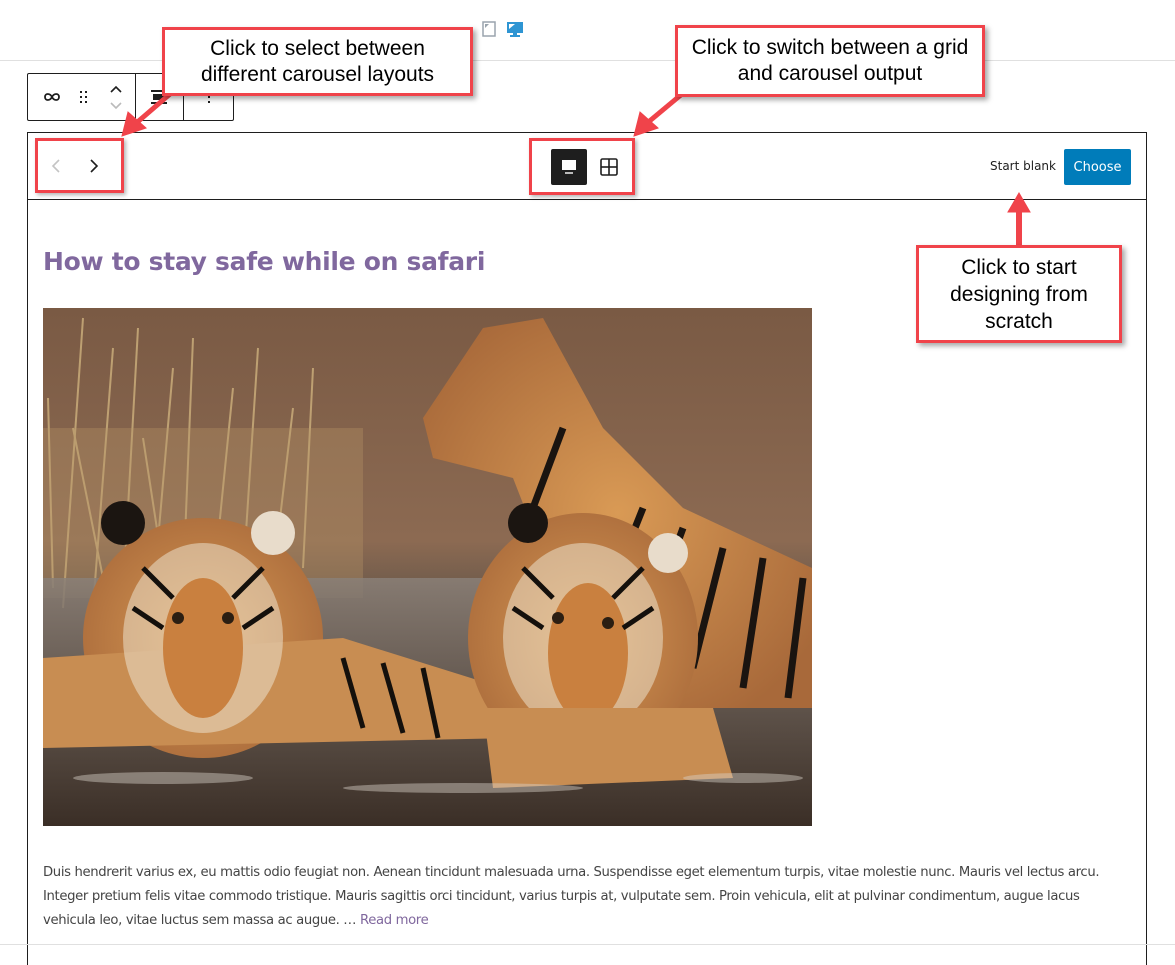  I want to click on drag-handle-icon, so click(84, 97).